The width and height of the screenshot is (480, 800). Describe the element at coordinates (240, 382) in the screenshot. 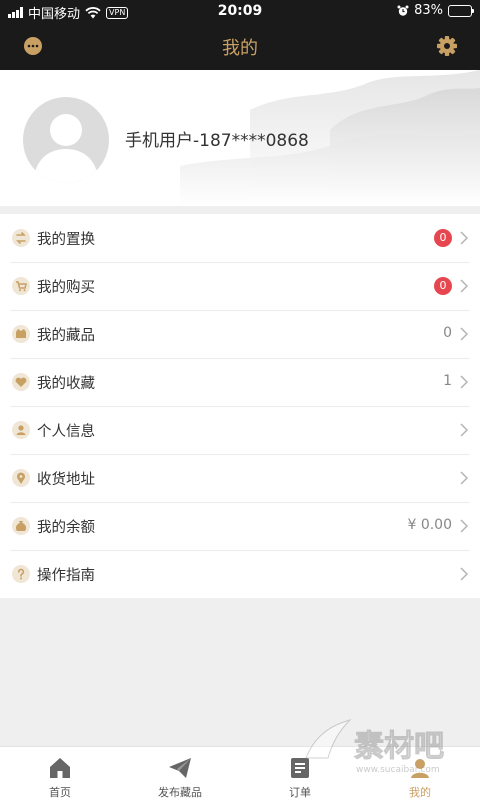

I see `menu-item-favorites: 我的收藏 1` at that location.